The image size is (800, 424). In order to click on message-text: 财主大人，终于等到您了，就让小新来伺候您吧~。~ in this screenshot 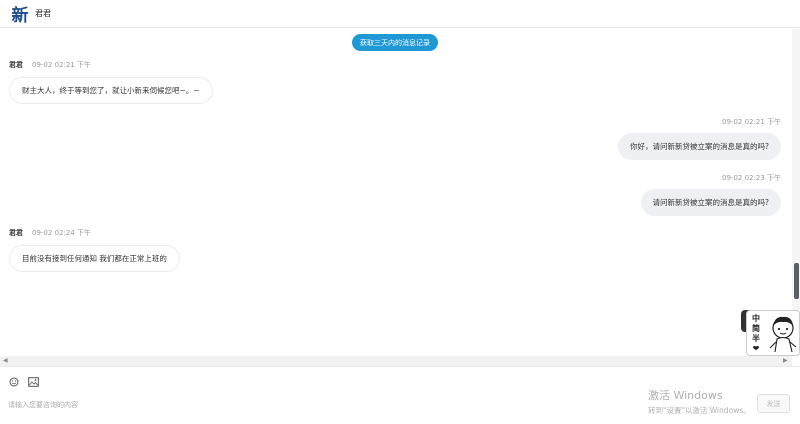, I will do `click(111, 90)`.